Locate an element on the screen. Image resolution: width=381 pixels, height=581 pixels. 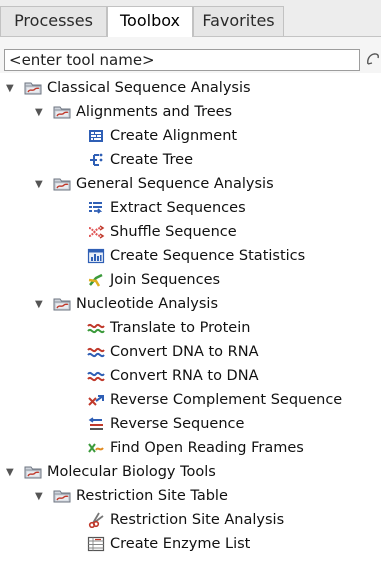
scissors-icon is located at coordinates (96, 520).